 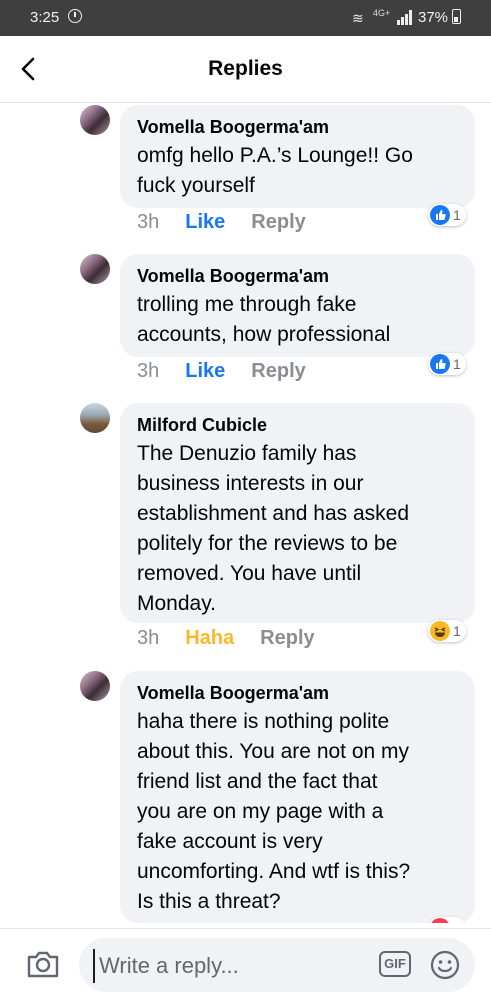 I want to click on camera-button, so click(x=43, y=964).